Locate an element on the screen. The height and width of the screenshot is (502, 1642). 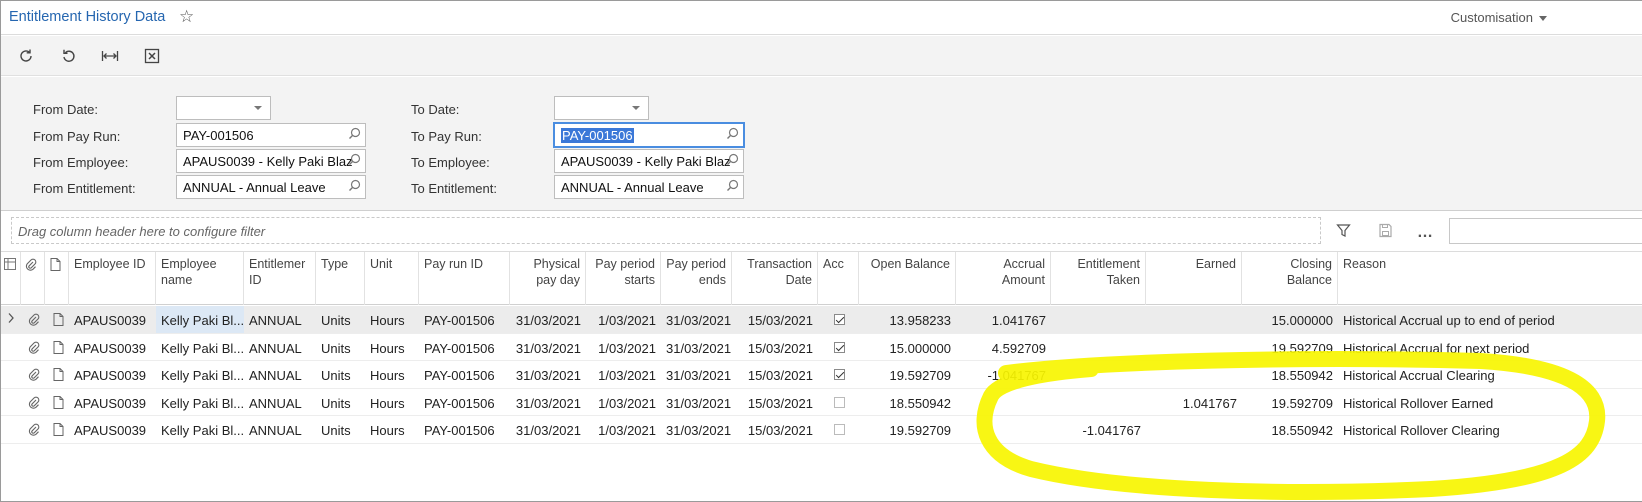
col-earned: Earned is located at coordinates (1194, 278).